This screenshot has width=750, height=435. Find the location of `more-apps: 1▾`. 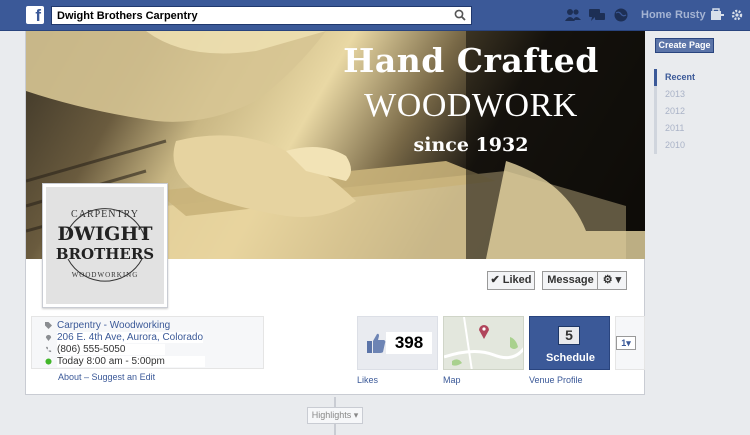

more-apps: 1▾ is located at coordinates (630, 343).